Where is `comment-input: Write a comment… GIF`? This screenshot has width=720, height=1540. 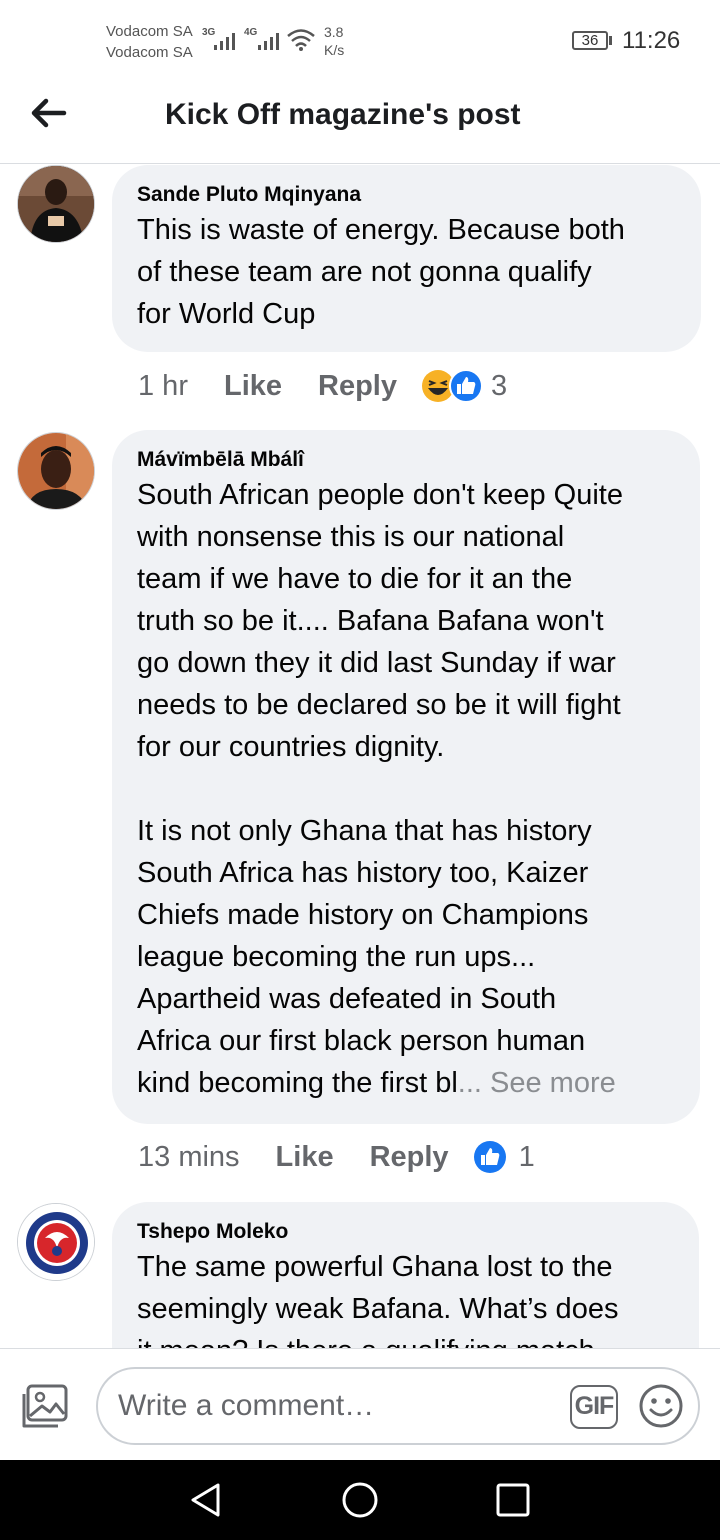 comment-input: Write a comment… GIF is located at coordinates (398, 1406).